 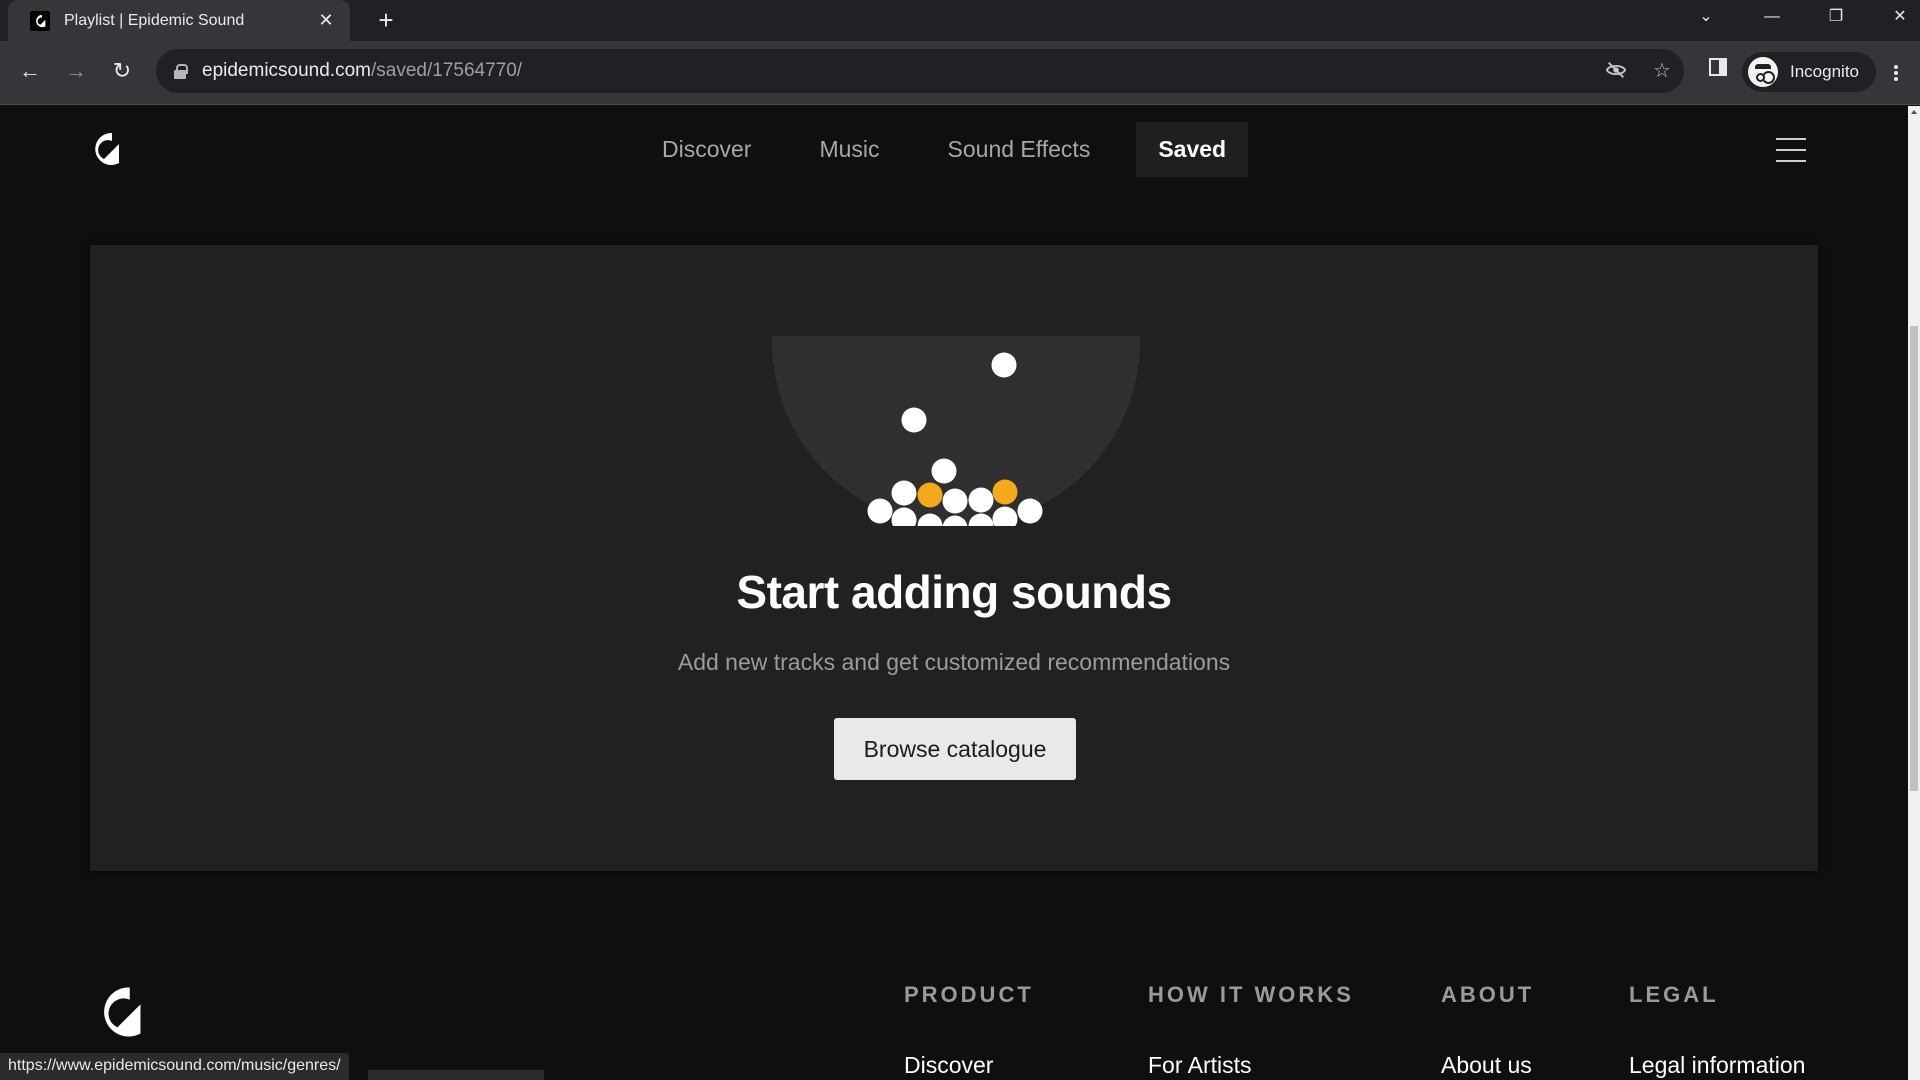 What do you see at coordinates (456, 1075) in the screenshot?
I see `status-bar-extension` at bounding box center [456, 1075].